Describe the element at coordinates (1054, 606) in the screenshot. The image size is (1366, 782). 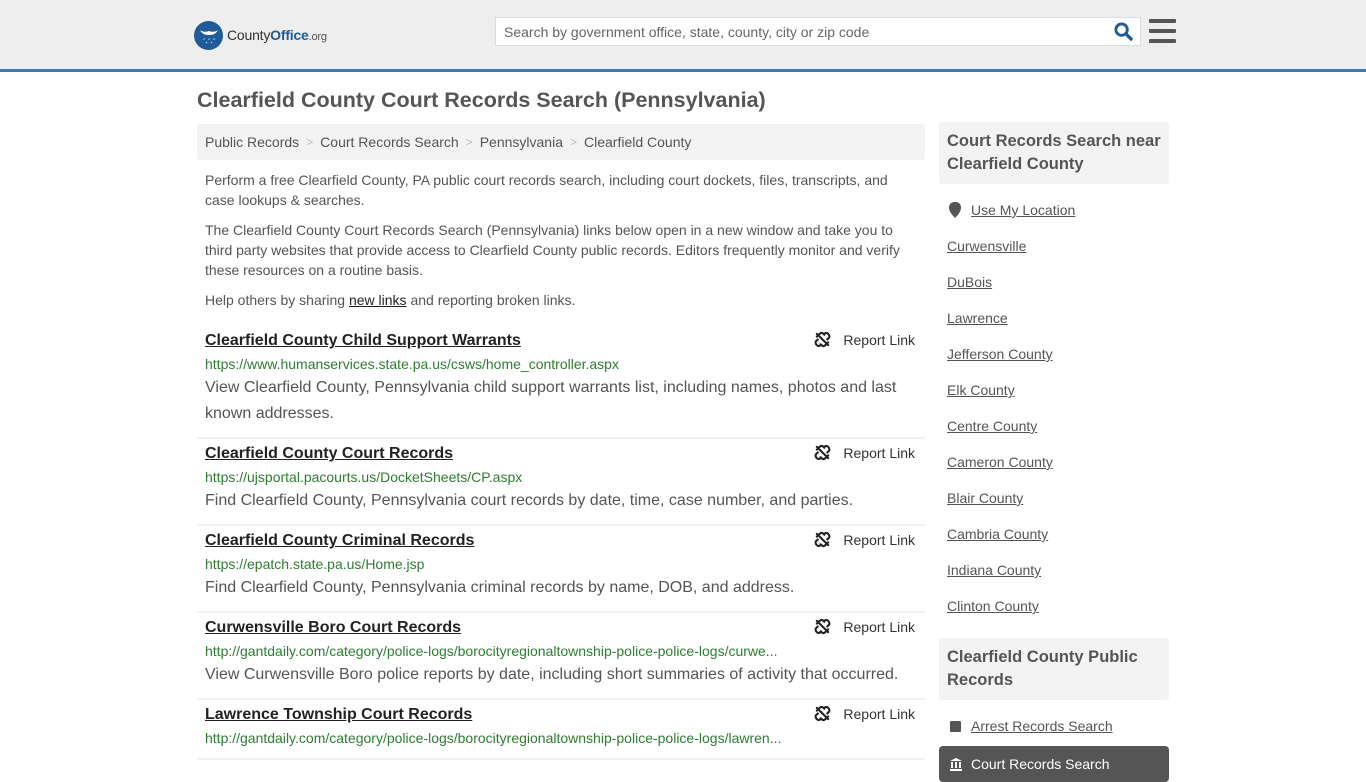
I see `nearby-item: Clinton County` at that location.